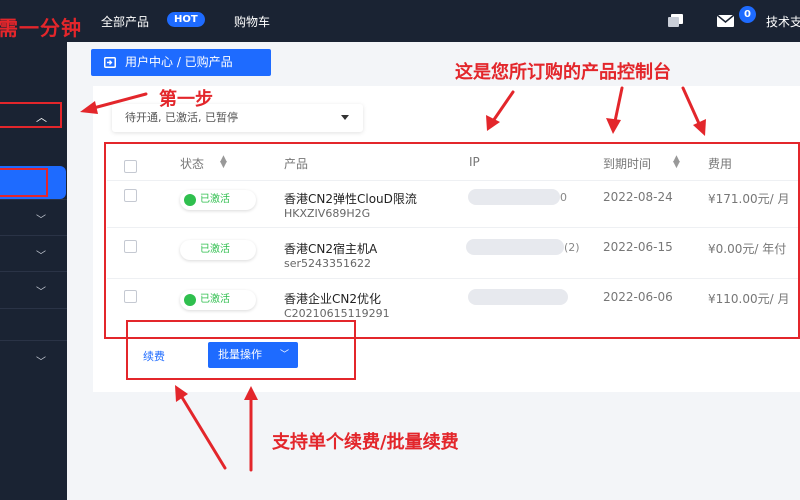 The height and width of the screenshot is (500, 800). What do you see at coordinates (675, 20) in the screenshot?
I see `window-icon` at bounding box center [675, 20].